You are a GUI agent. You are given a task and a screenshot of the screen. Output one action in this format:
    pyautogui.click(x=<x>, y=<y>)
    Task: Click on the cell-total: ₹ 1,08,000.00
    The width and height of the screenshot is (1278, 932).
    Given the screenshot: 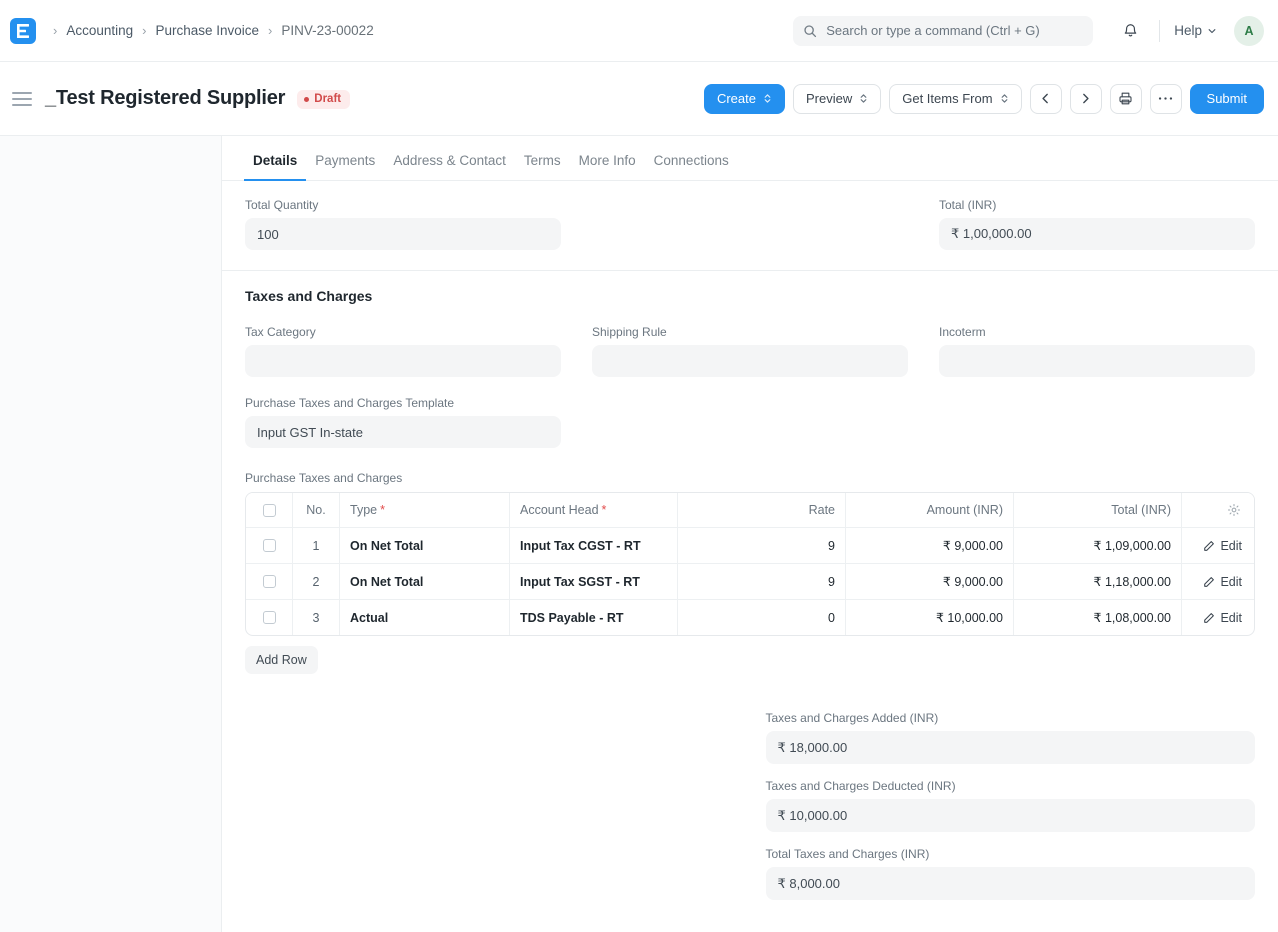 What is the action you would take?
    pyautogui.click(x=1098, y=617)
    